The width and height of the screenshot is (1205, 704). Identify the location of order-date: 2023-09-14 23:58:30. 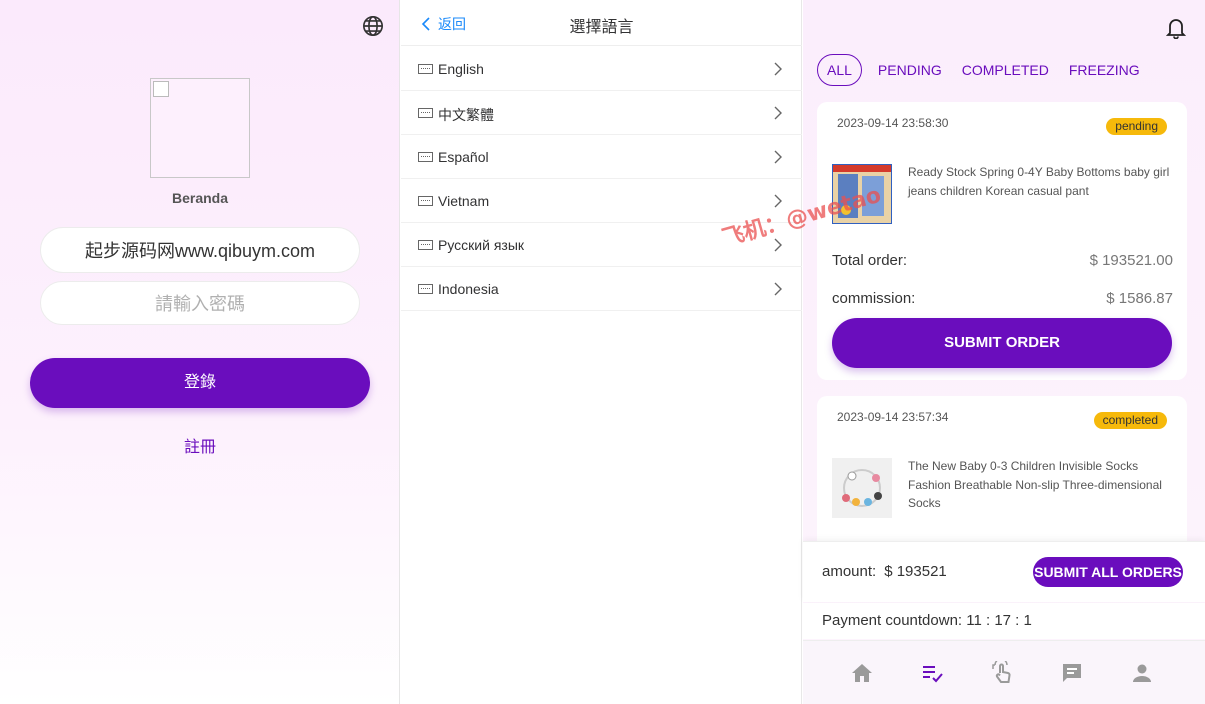
(893, 123).